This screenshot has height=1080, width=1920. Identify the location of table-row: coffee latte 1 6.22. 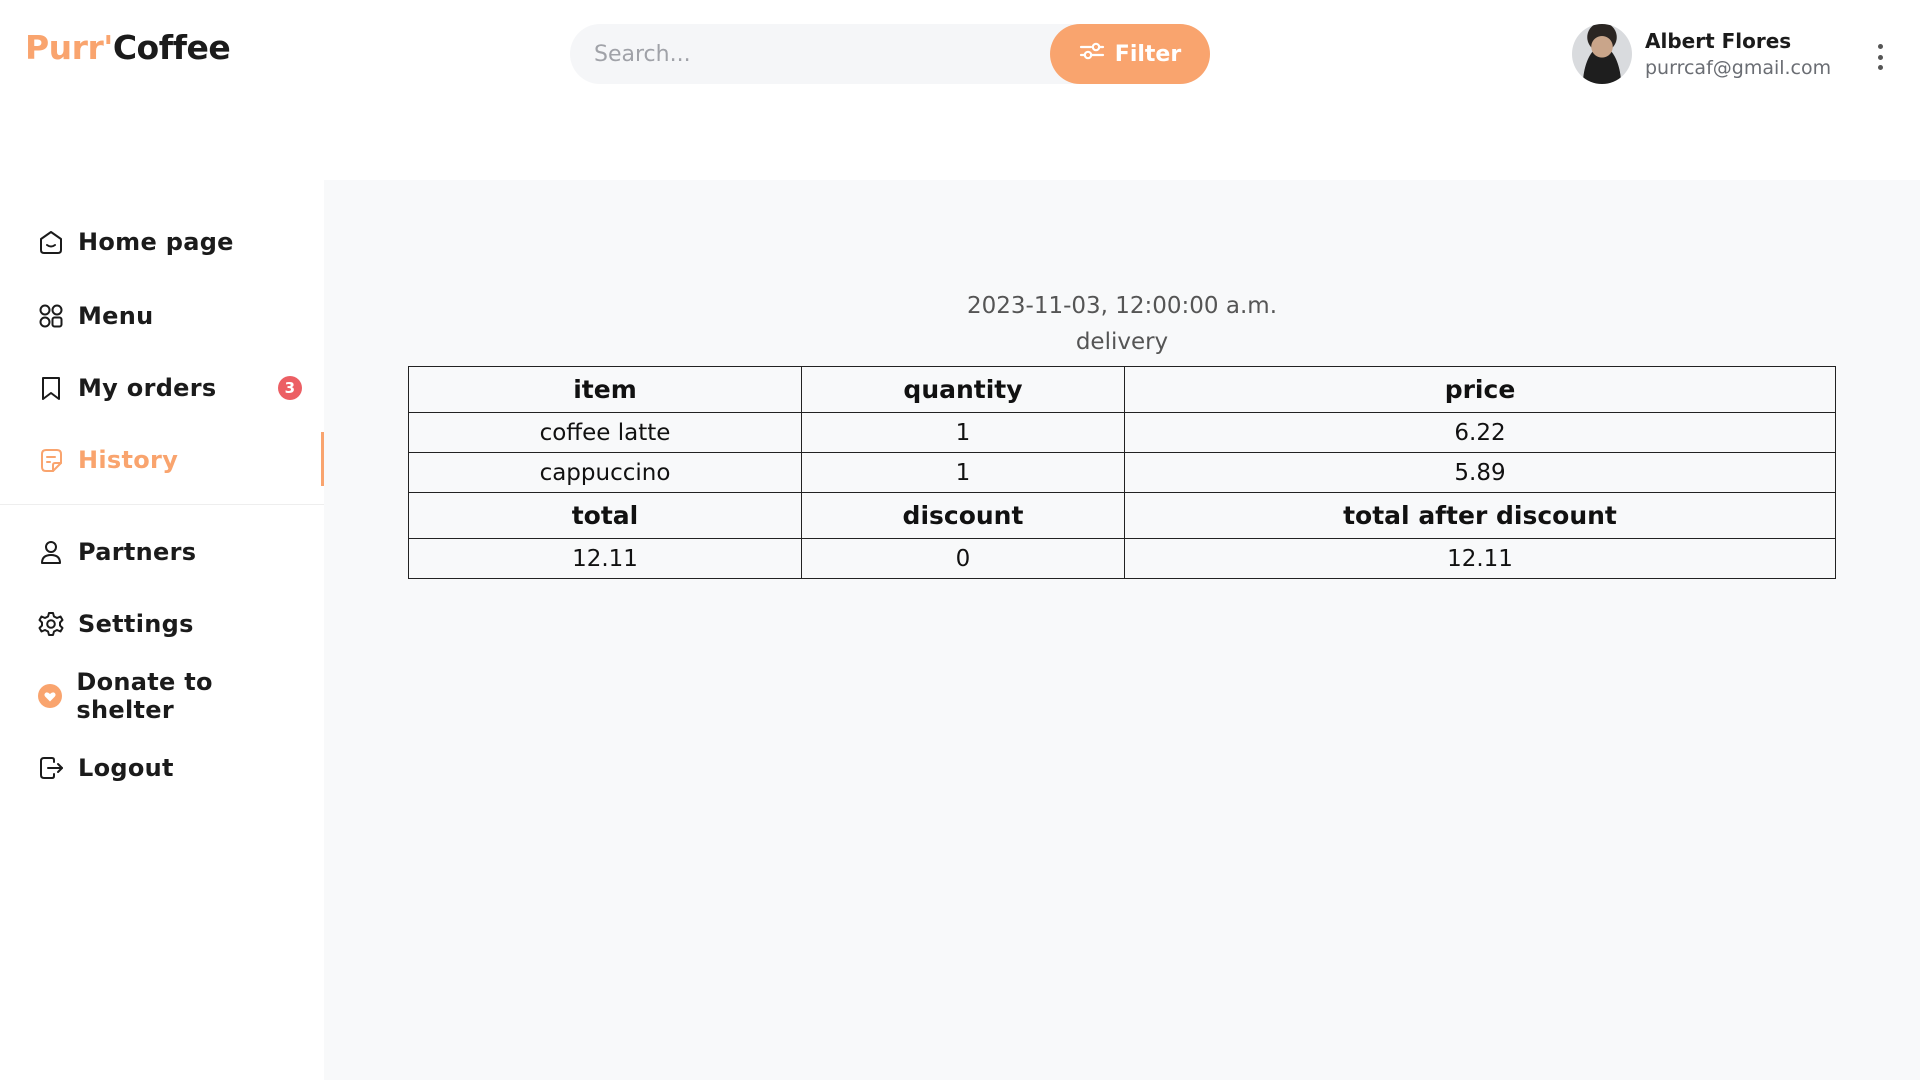
(1122, 432).